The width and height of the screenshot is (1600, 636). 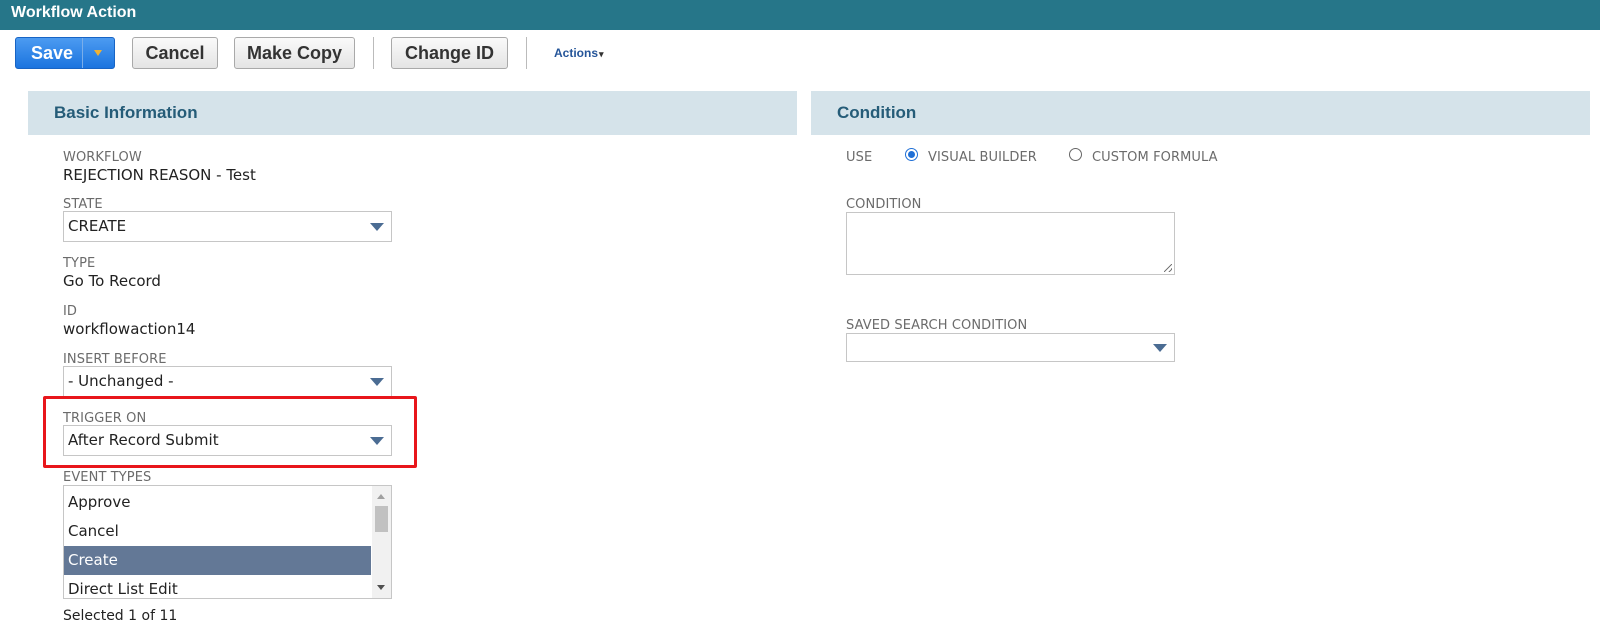 What do you see at coordinates (1010, 243) in the screenshot?
I see `condition-textarea` at bounding box center [1010, 243].